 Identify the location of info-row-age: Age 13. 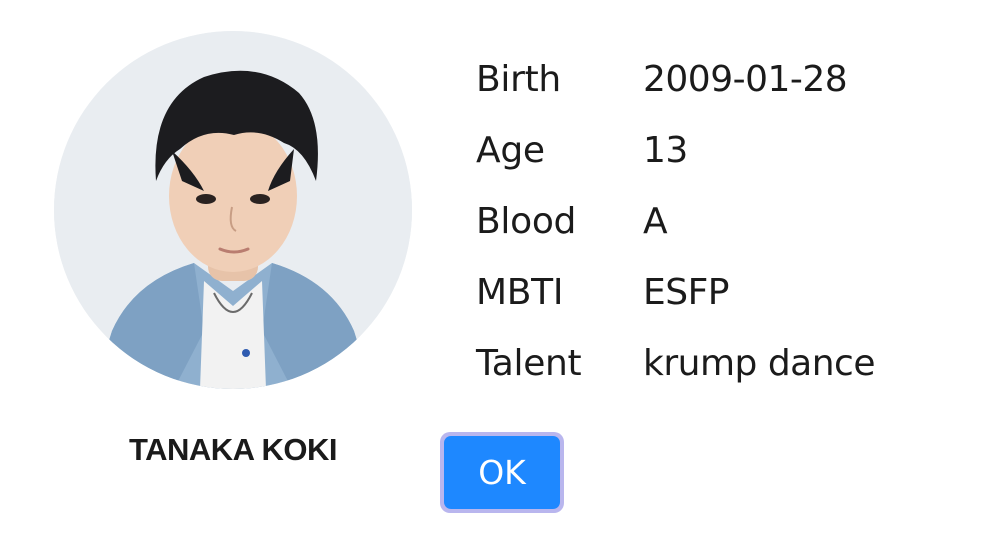
(675, 150).